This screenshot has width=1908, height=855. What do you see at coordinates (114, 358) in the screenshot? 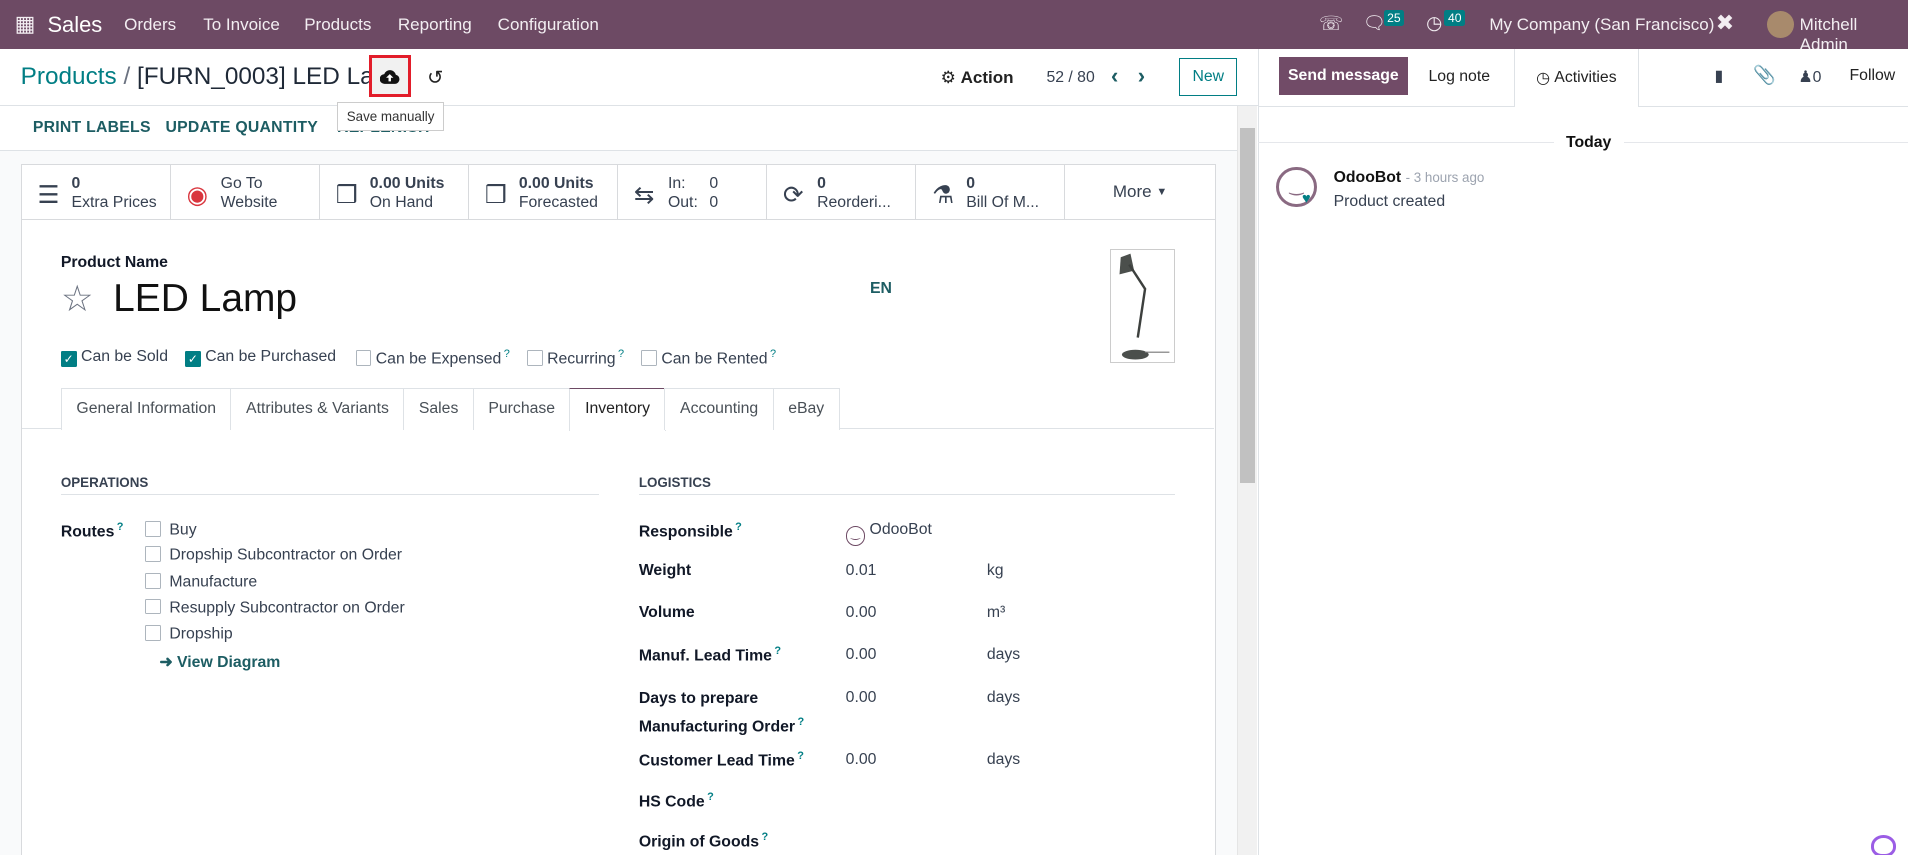
I see `can-be-sold-checkbox: ✓ Can be Sold` at bounding box center [114, 358].